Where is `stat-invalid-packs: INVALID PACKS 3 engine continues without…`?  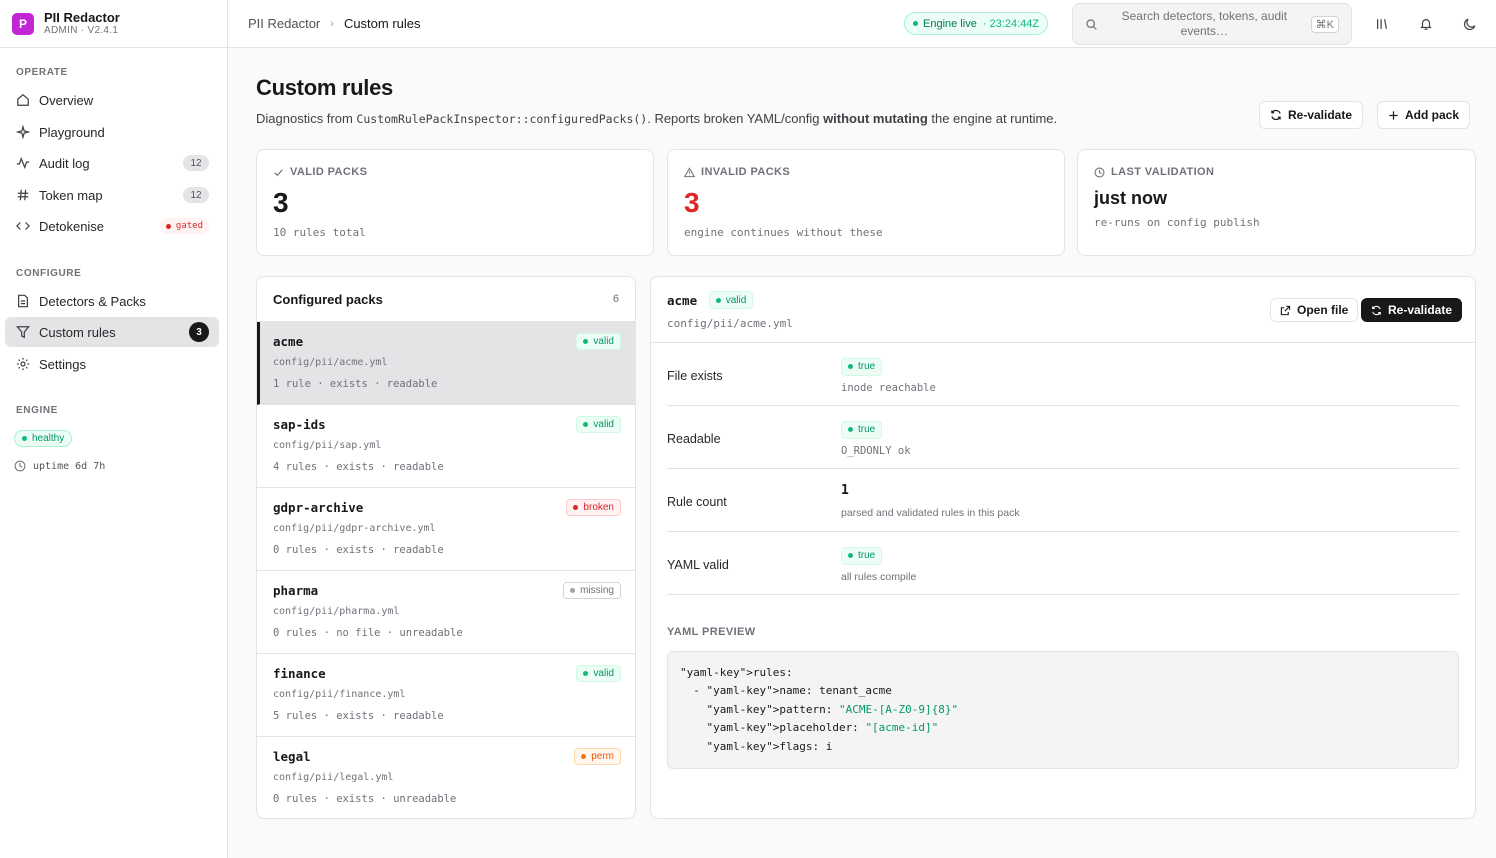
stat-invalid-packs: INVALID PACKS 3 engine continues without… is located at coordinates (866, 202).